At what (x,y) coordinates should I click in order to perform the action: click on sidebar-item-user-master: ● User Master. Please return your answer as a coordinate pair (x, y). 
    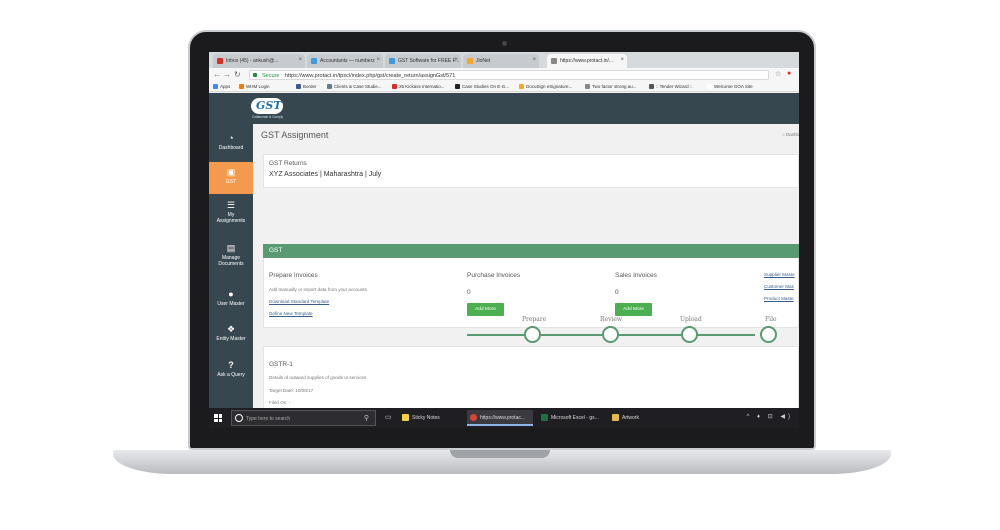
    Looking at the image, I should click on (231, 302).